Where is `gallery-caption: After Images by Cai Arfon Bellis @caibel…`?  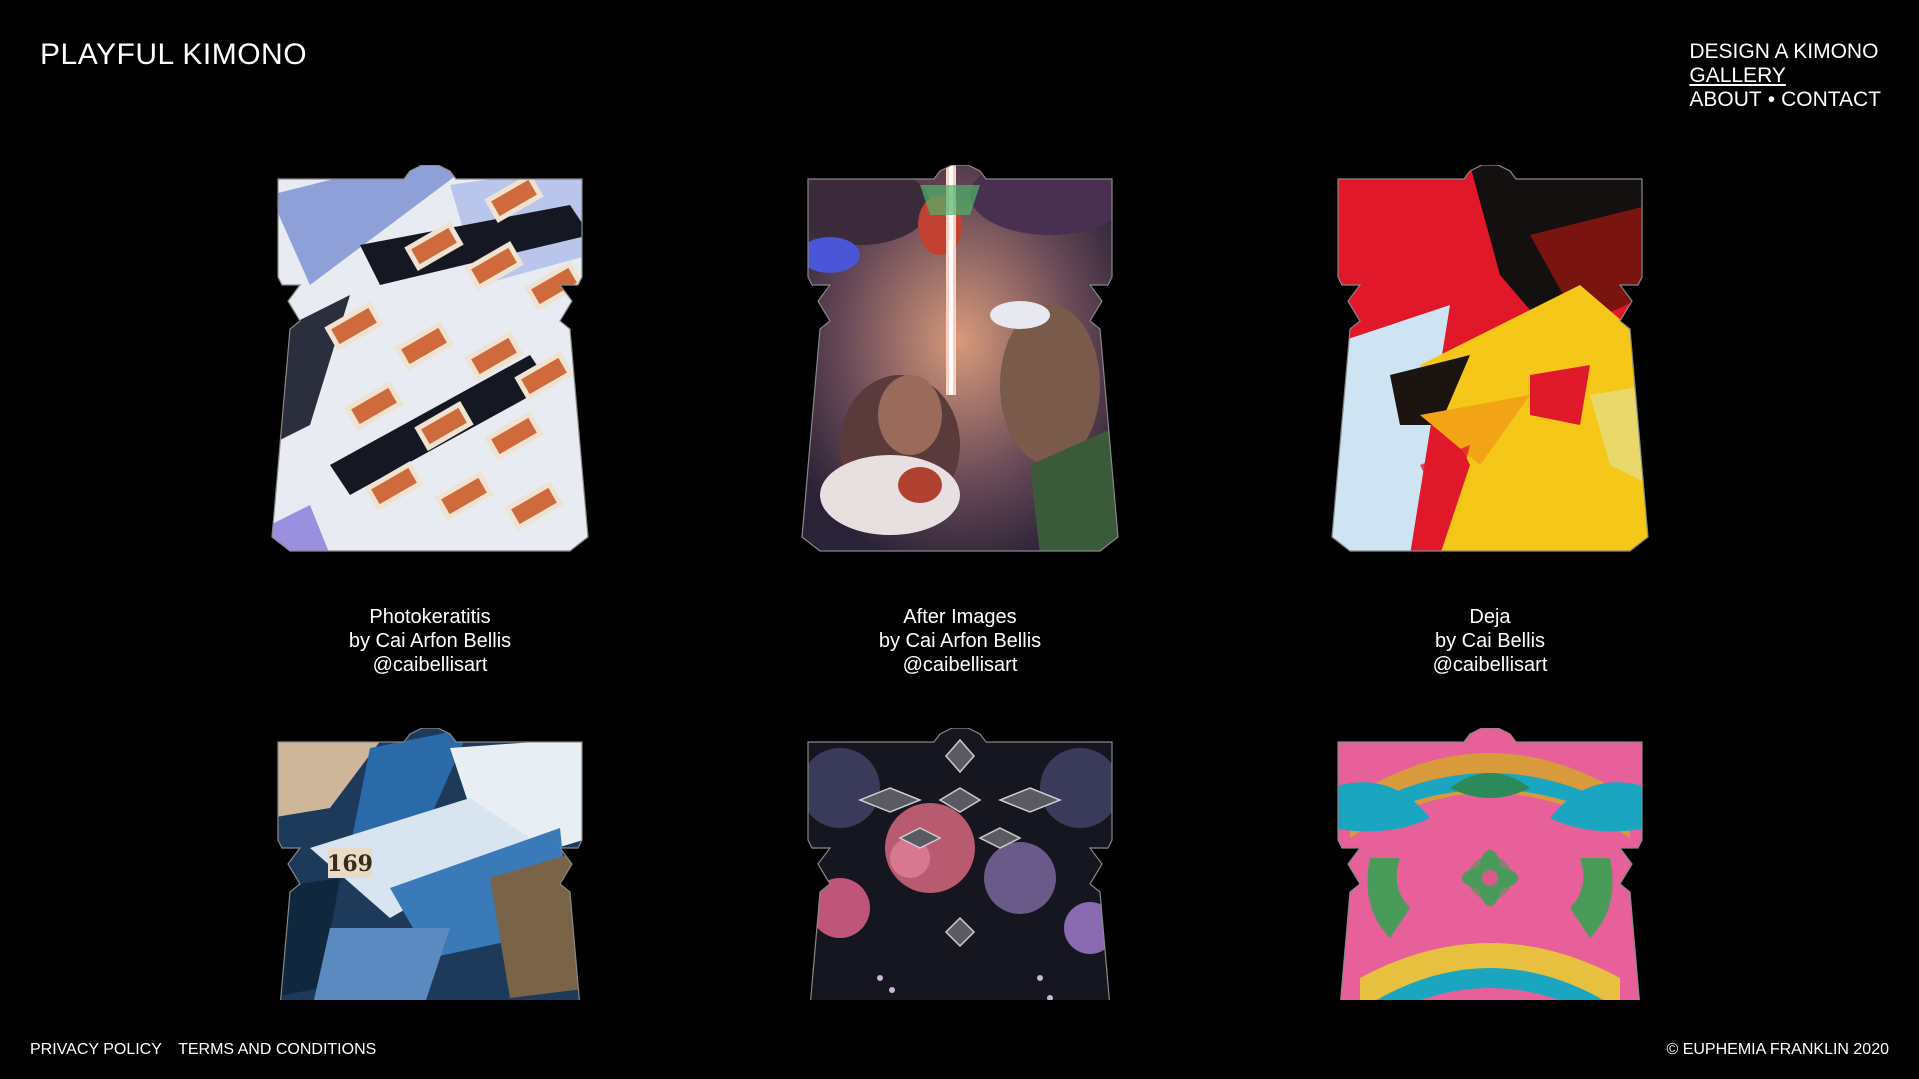 gallery-caption: After Images by Cai Arfon Bellis @caibel… is located at coordinates (960, 641).